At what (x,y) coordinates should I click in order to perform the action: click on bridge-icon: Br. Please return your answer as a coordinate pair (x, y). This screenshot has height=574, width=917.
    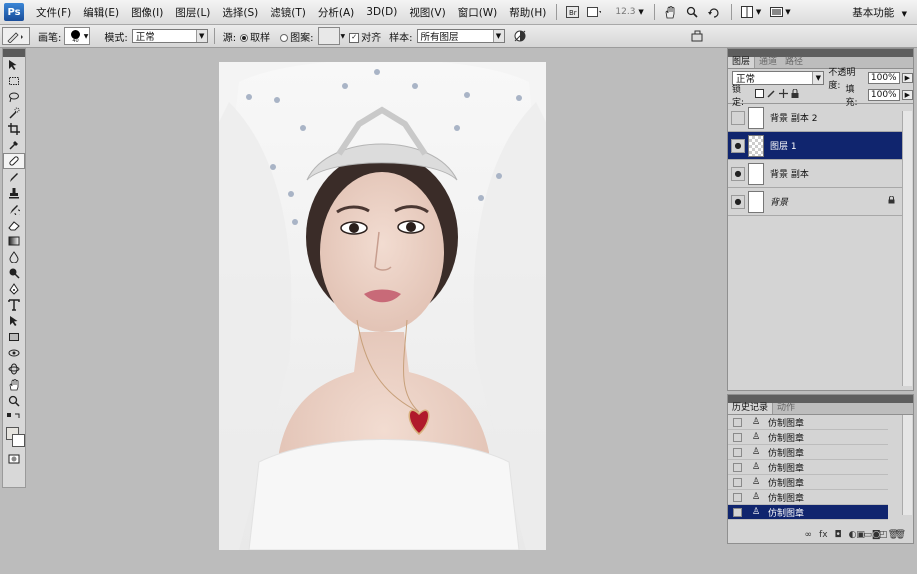
    Looking at the image, I should click on (572, 12).